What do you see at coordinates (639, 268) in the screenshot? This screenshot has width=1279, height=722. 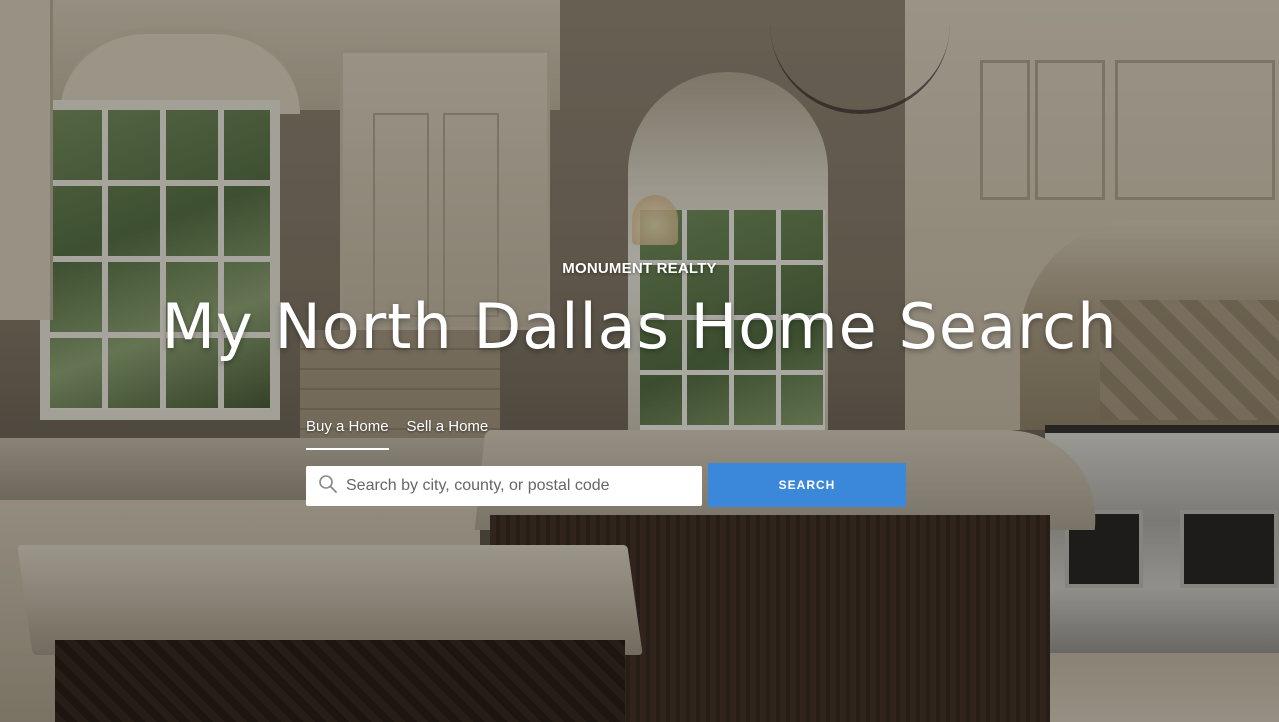 I see `brand-name: MONUMENT REALTY` at bounding box center [639, 268].